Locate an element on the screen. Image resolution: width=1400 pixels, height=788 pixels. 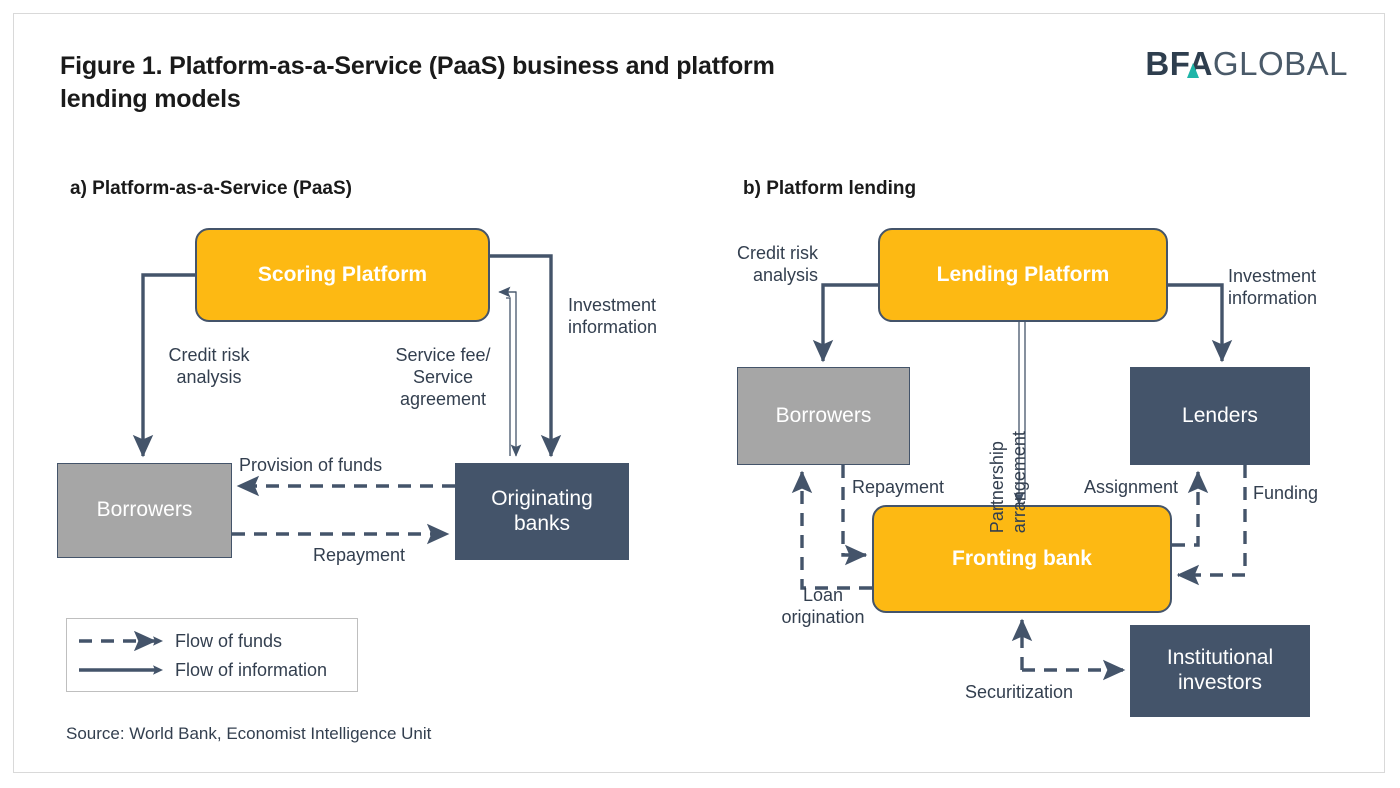
legend-item-information: Flow of information is located at coordinates (212, 670).